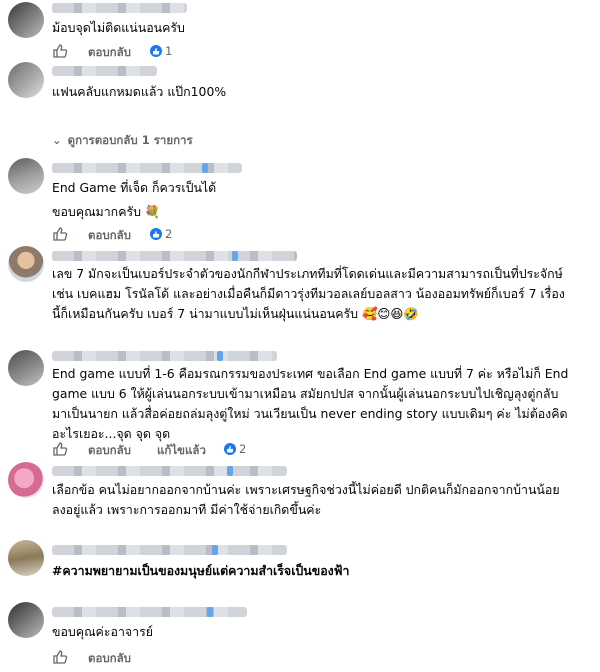  Describe the element at coordinates (118, 27) in the screenshot. I see `comment-text: ม้อบจุดไม่ติดแน่นอนครับ` at that location.